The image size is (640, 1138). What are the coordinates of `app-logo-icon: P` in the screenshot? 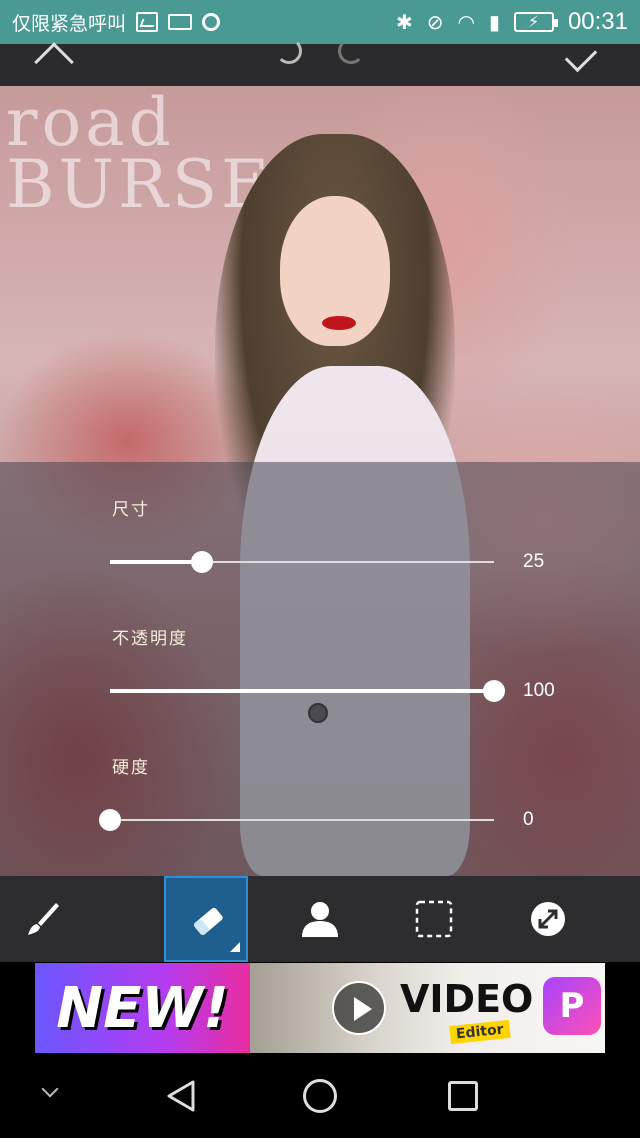 It's located at (572, 1006).